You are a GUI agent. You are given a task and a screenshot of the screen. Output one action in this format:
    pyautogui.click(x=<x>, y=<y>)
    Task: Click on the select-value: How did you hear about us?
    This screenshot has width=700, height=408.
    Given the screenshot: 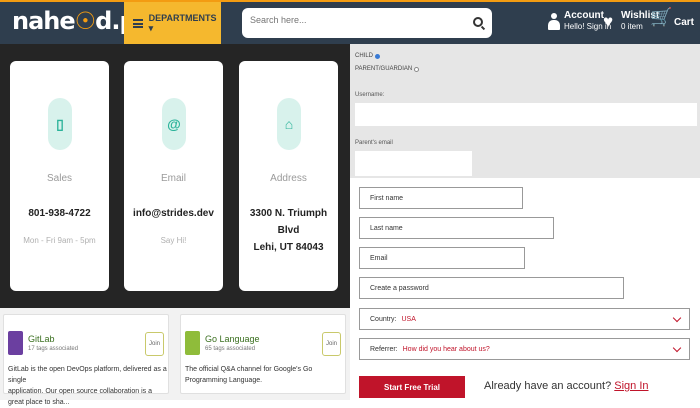 What is the action you would take?
    pyautogui.click(x=446, y=349)
    